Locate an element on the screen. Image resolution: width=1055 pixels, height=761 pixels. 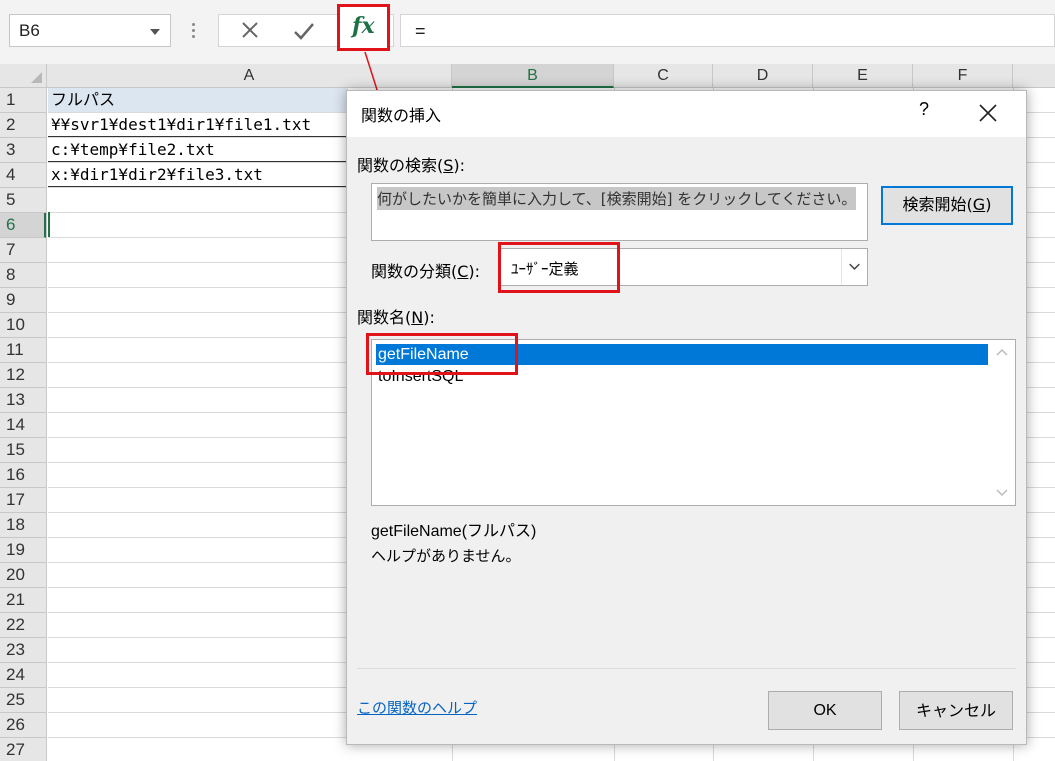
row-header-16: 16 is located at coordinates (23, 475).